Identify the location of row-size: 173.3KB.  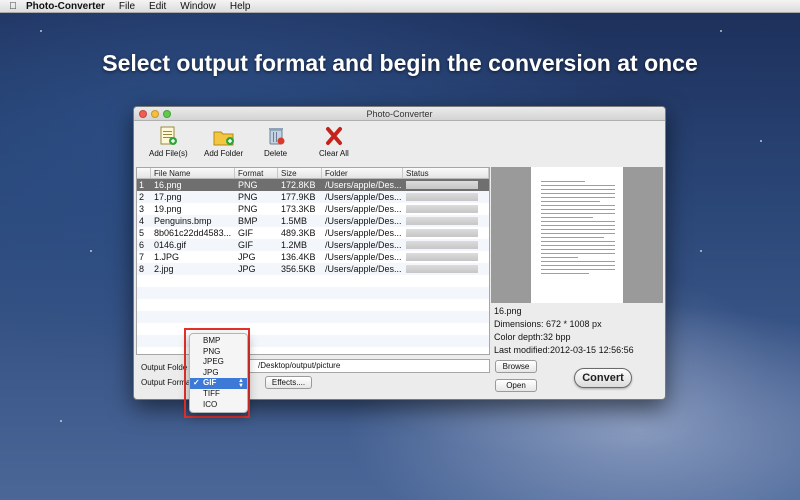
(298, 209).